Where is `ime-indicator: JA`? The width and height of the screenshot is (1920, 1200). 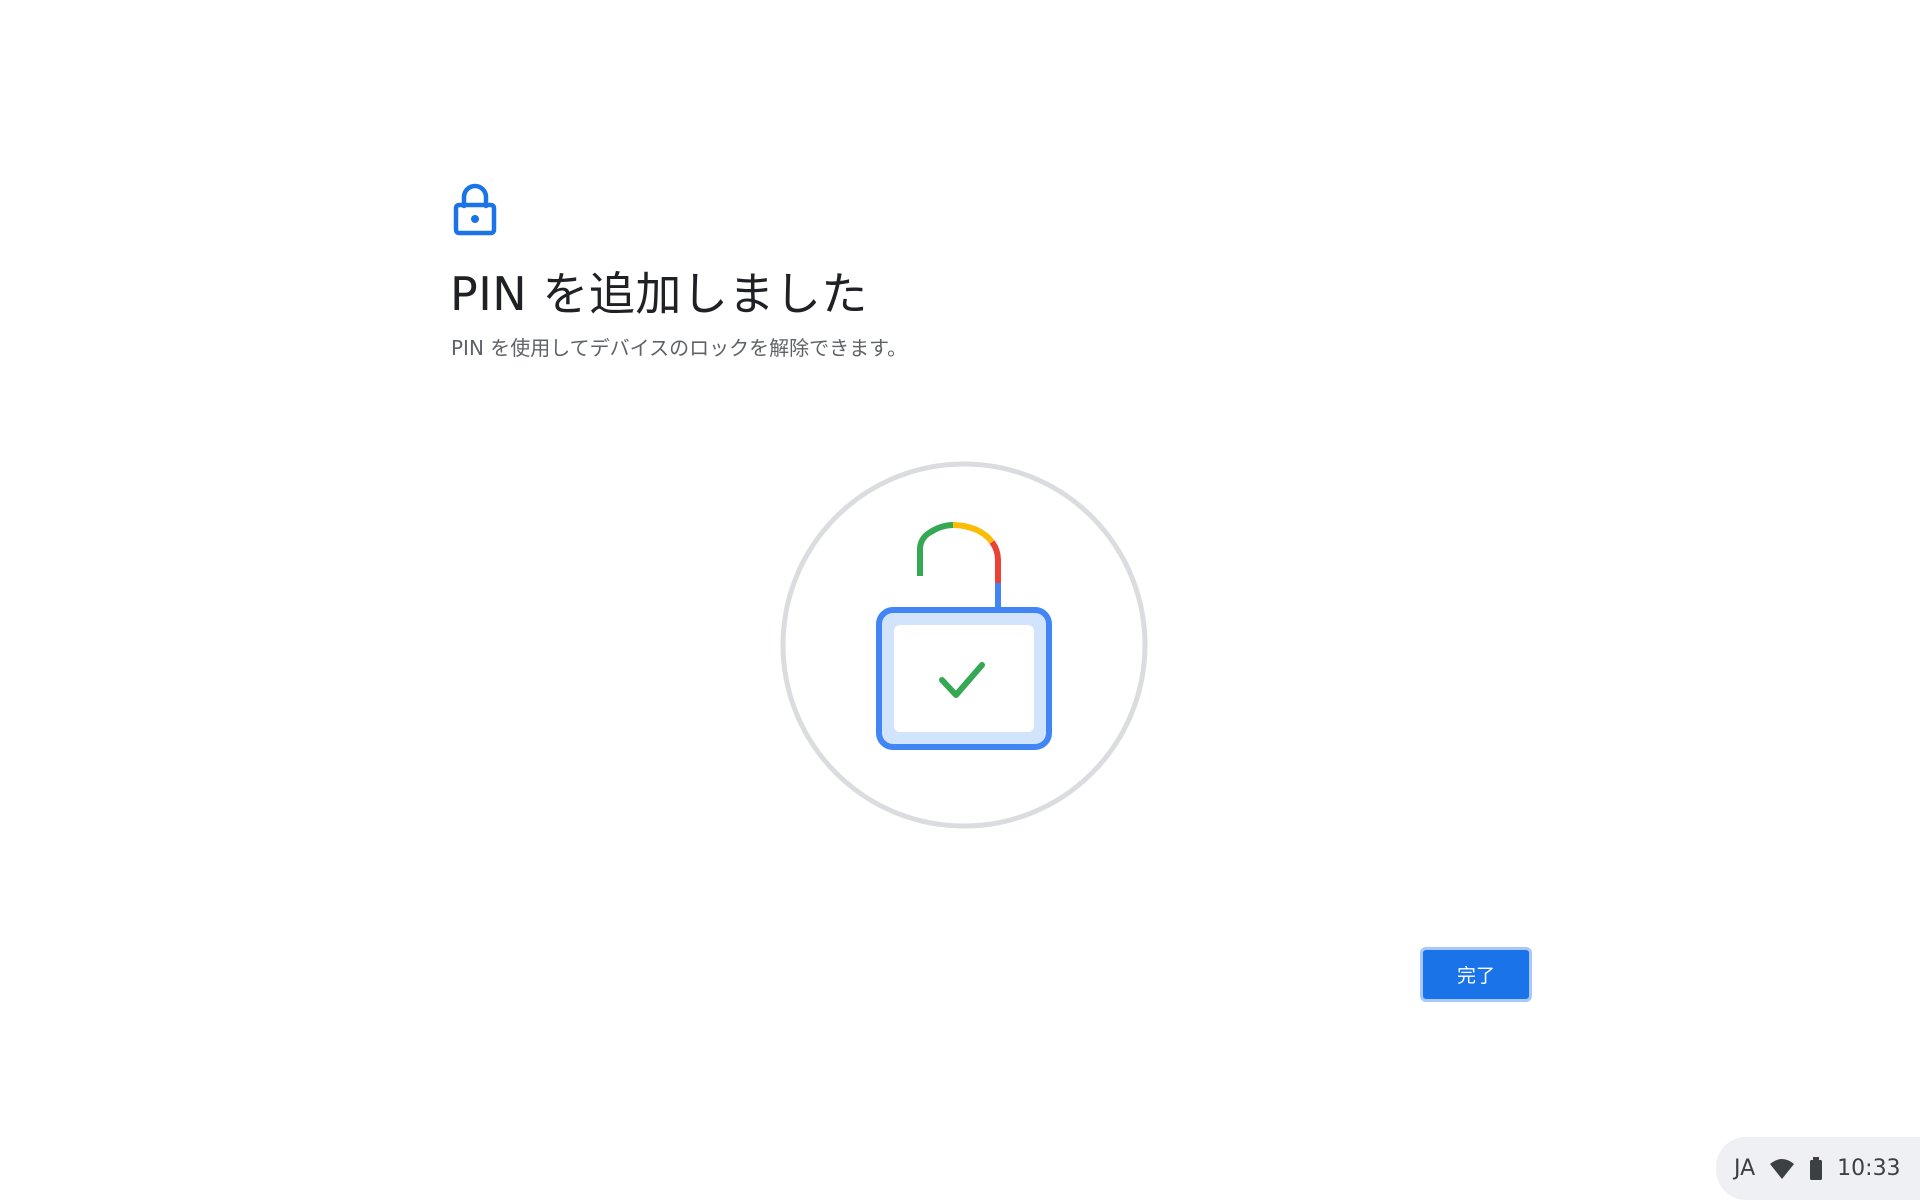
ime-indicator: JA is located at coordinates (1745, 1168).